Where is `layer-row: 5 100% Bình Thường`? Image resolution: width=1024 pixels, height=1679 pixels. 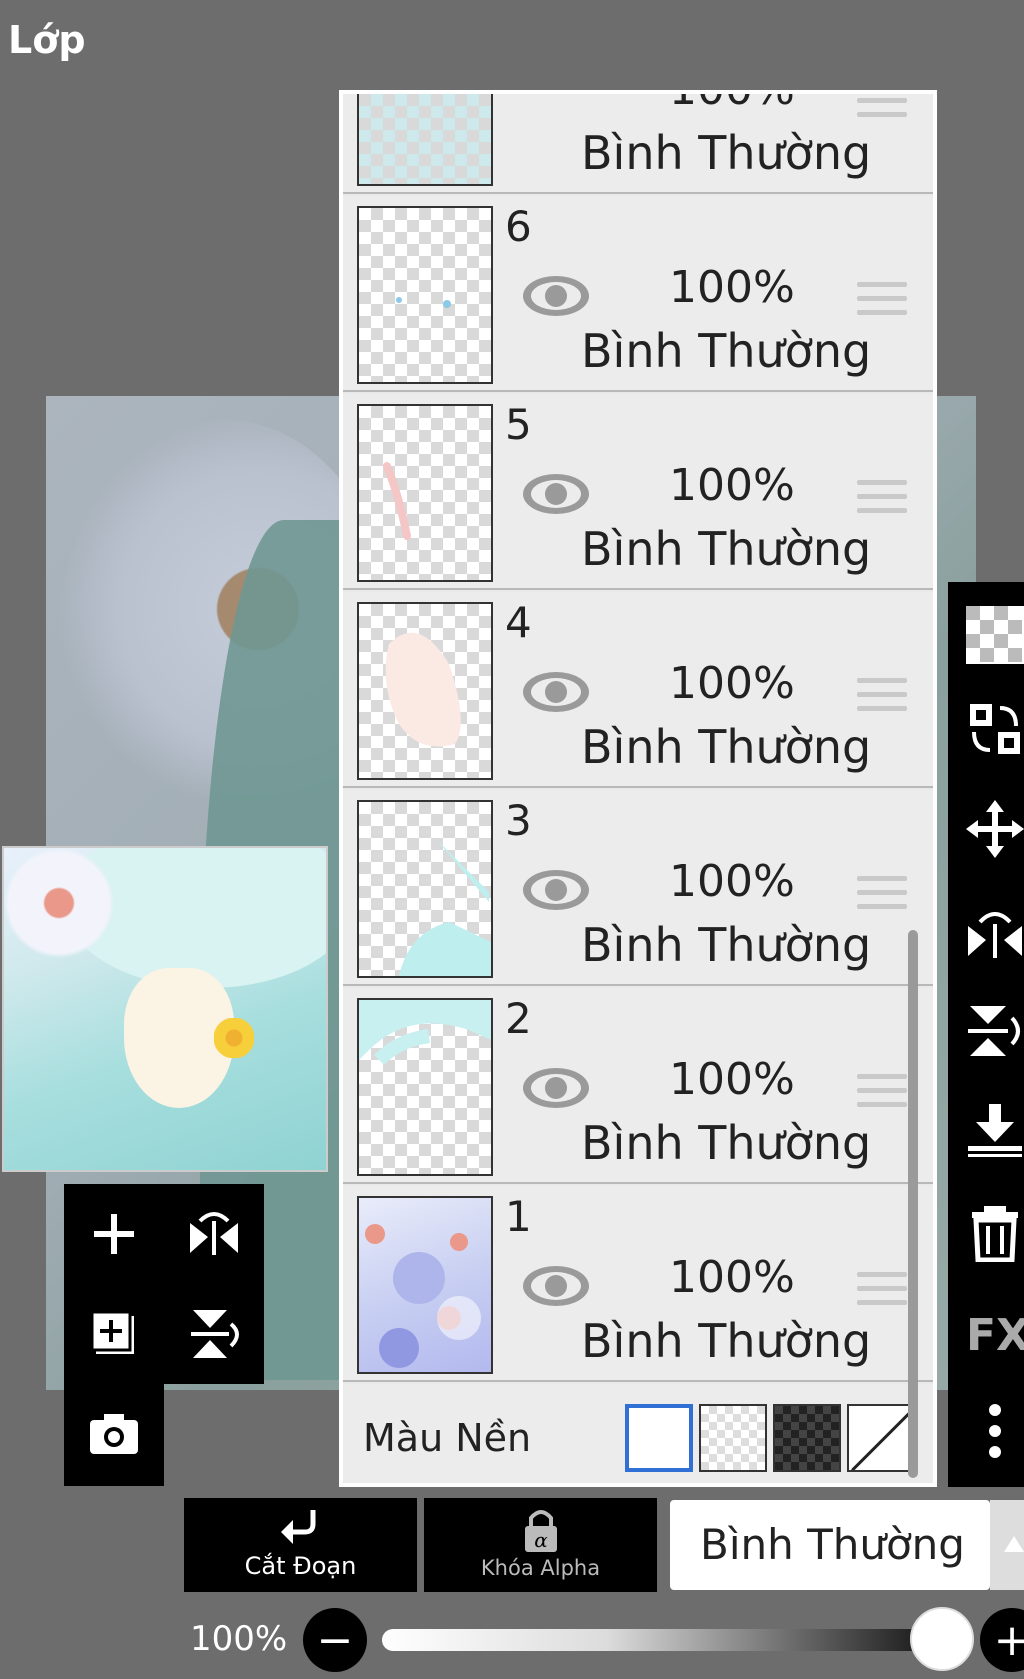
layer-row: 5 100% Bình Thường is located at coordinates (638, 492).